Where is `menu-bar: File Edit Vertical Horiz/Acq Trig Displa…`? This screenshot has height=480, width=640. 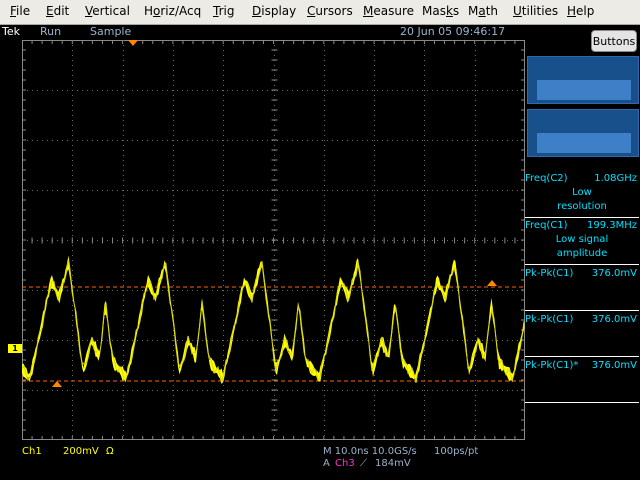
menu-bar: File Edit Vertical Horiz/Acq Trig Displa… is located at coordinates (320, 12).